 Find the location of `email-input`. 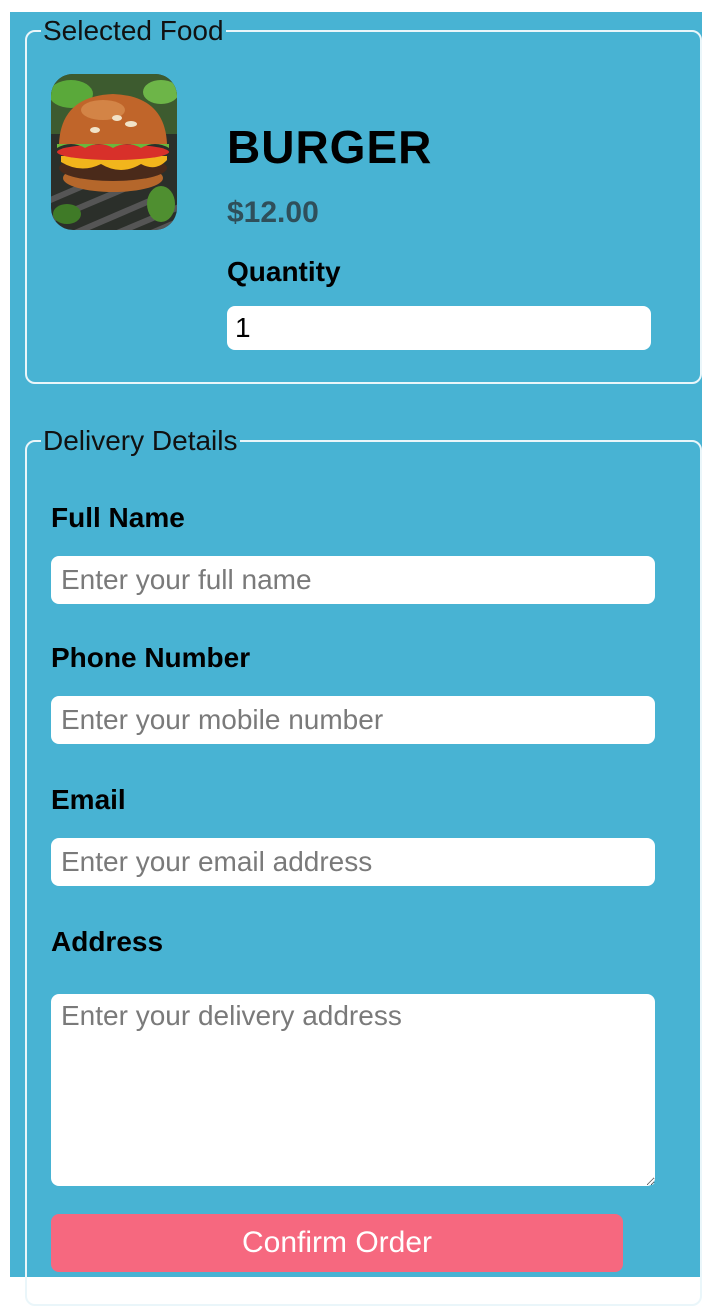

email-input is located at coordinates (353, 862).